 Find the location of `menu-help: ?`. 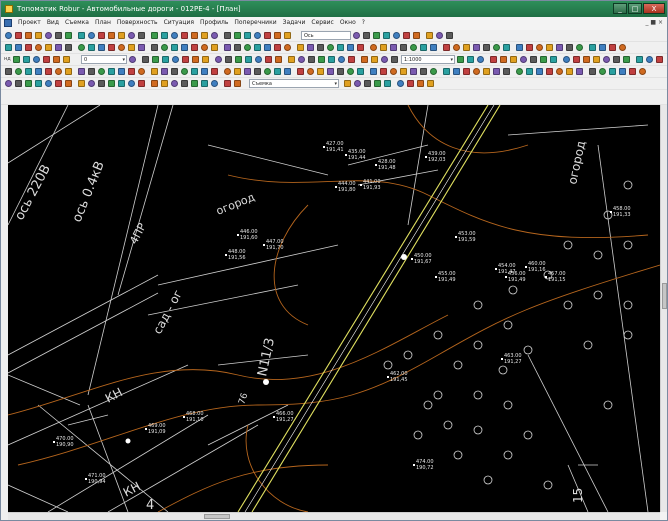

menu-help: ? is located at coordinates (363, 23).